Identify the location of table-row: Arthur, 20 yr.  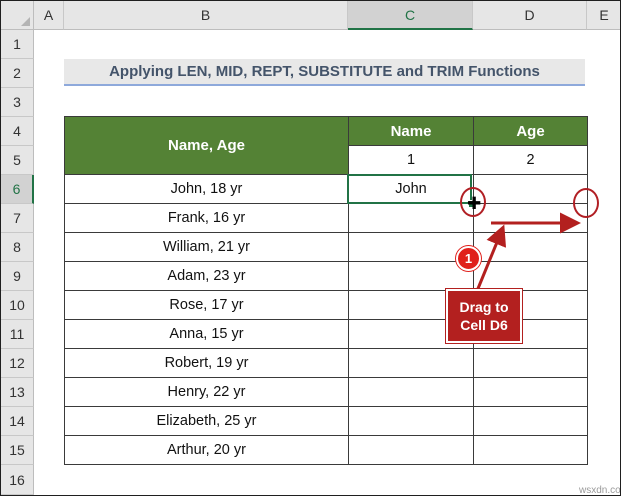
(326, 450).